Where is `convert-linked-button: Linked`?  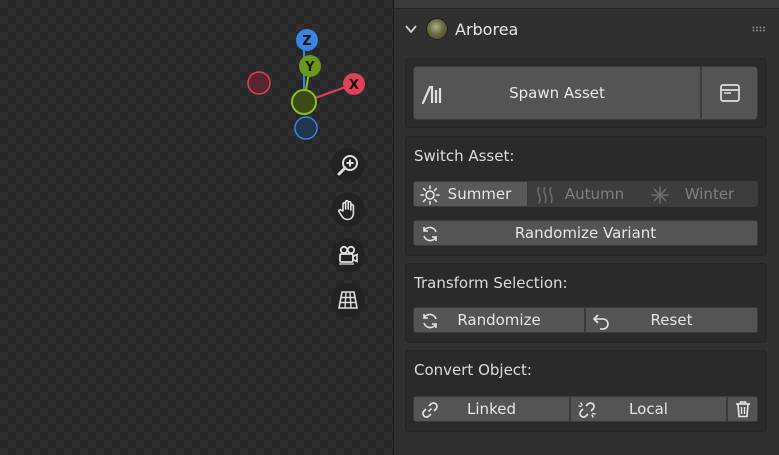
convert-linked-button: Linked is located at coordinates (491, 409).